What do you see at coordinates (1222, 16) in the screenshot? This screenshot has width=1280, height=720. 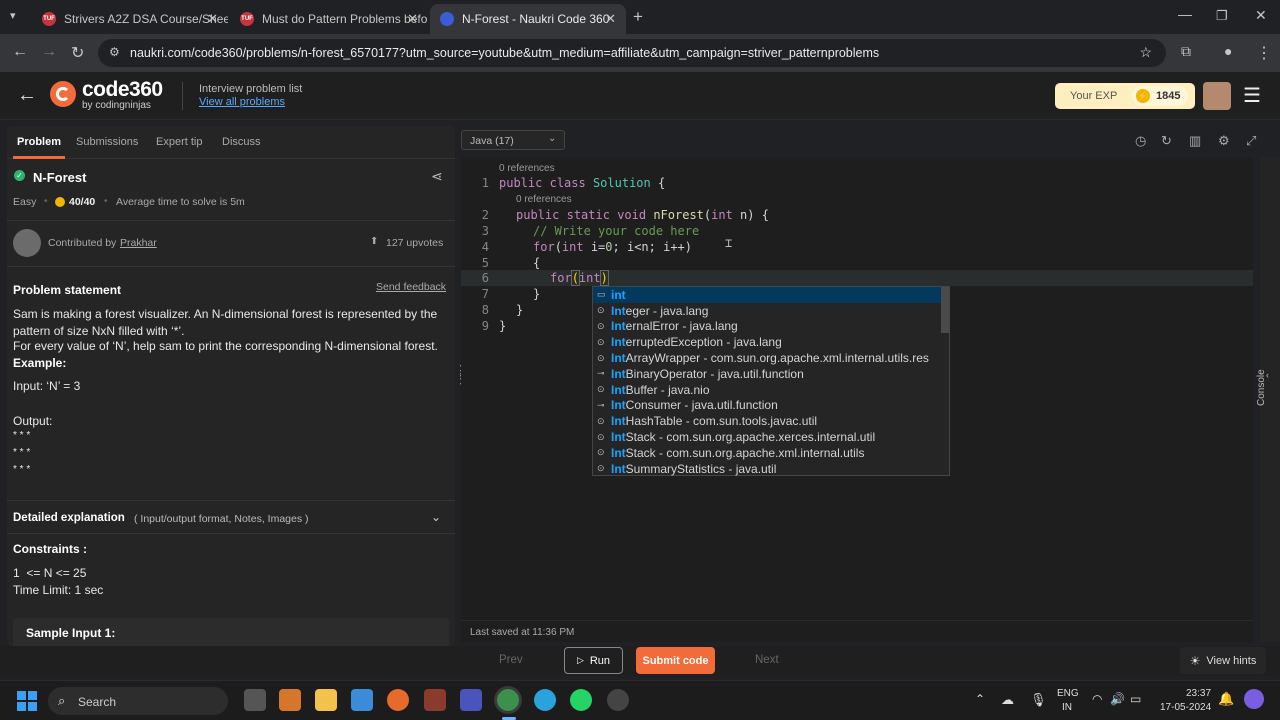 I see `restore-icon: ❐` at bounding box center [1222, 16].